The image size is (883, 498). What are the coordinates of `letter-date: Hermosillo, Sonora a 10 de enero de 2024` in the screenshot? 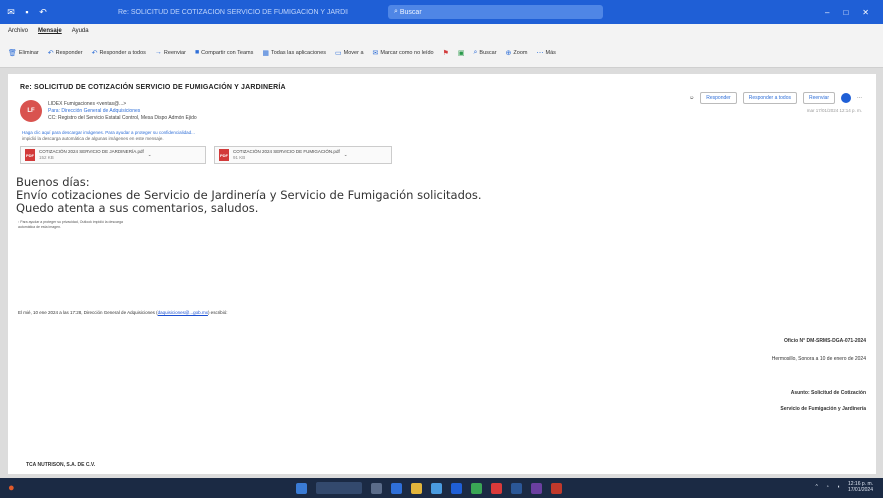 It's located at (818, 359).